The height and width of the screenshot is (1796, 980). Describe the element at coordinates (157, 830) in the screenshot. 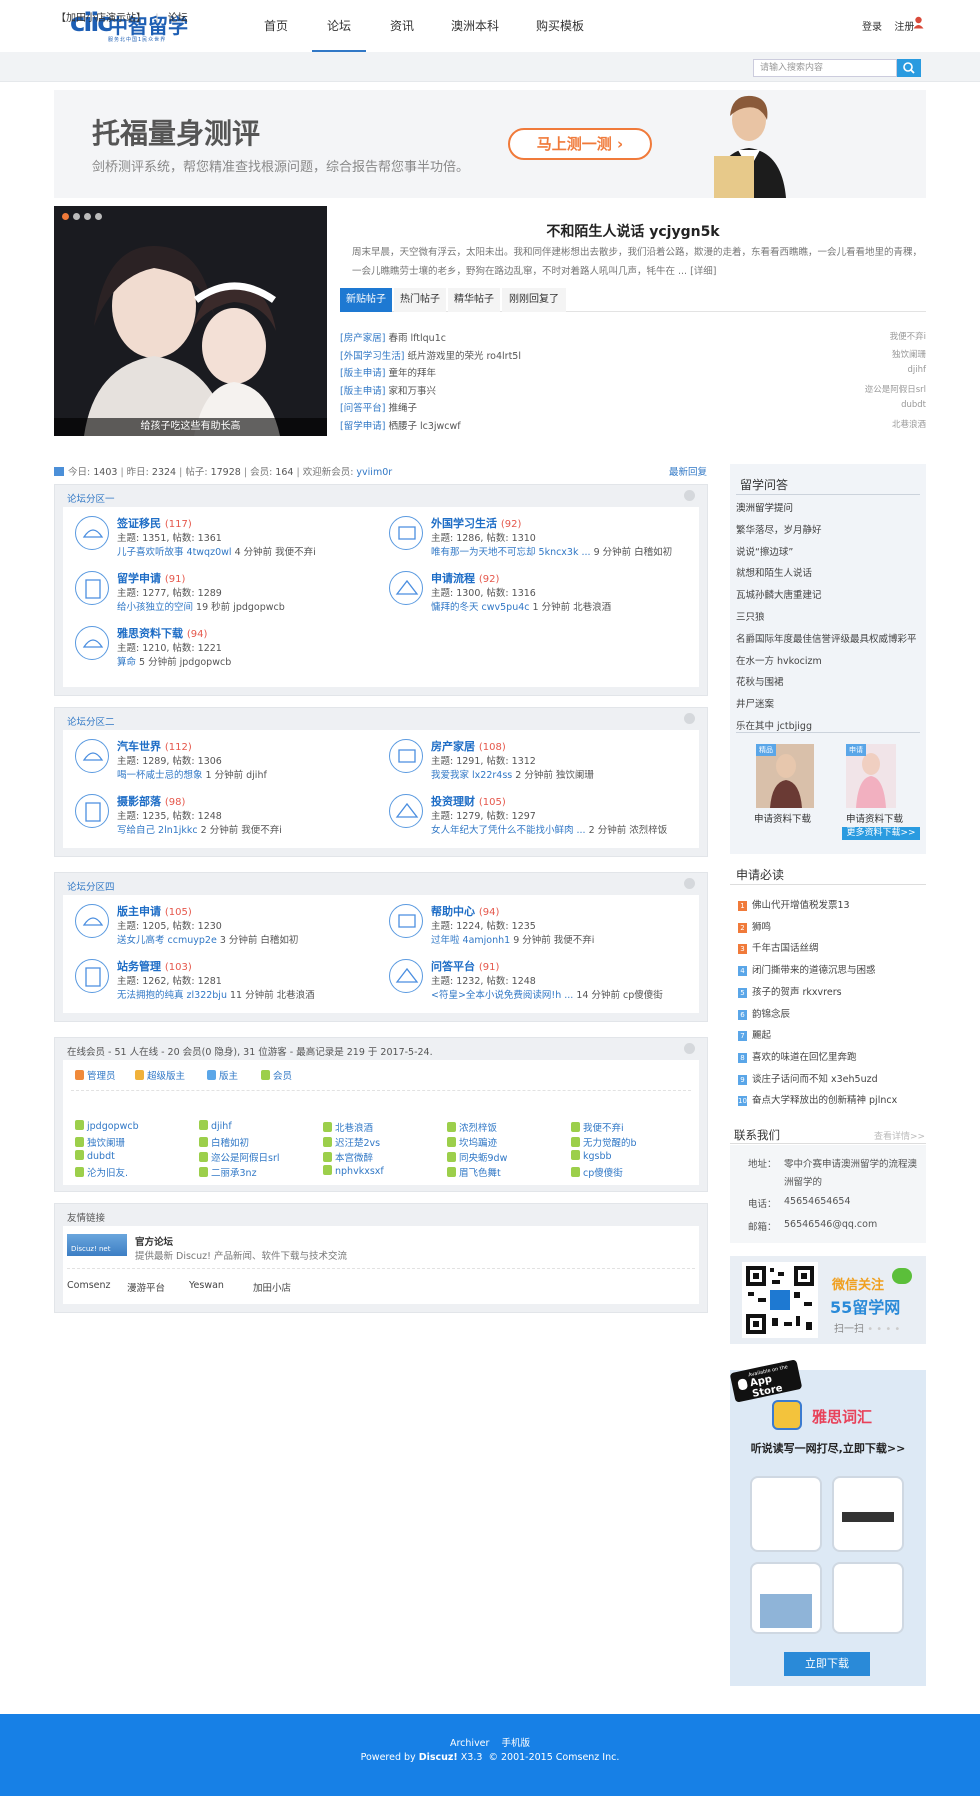

I see `last-post-link: 写给自己 2ln1jkkc` at that location.